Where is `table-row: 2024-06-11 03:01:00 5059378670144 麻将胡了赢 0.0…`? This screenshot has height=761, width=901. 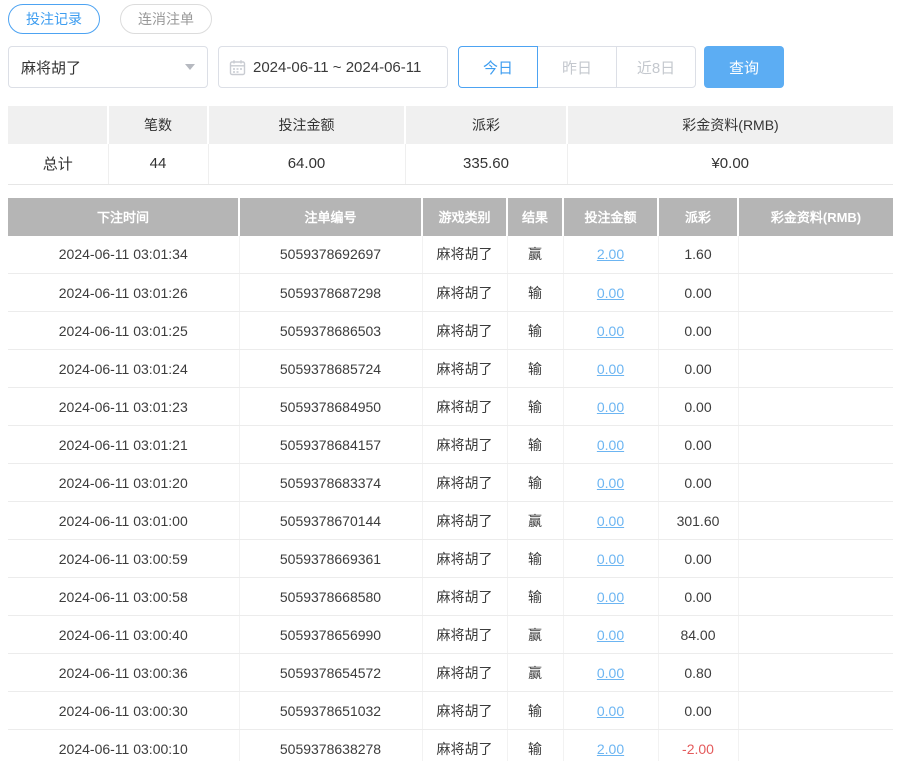 table-row: 2024-06-11 03:01:00 5059378670144 麻将胡了赢 0.0… is located at coordinates (450, 520).